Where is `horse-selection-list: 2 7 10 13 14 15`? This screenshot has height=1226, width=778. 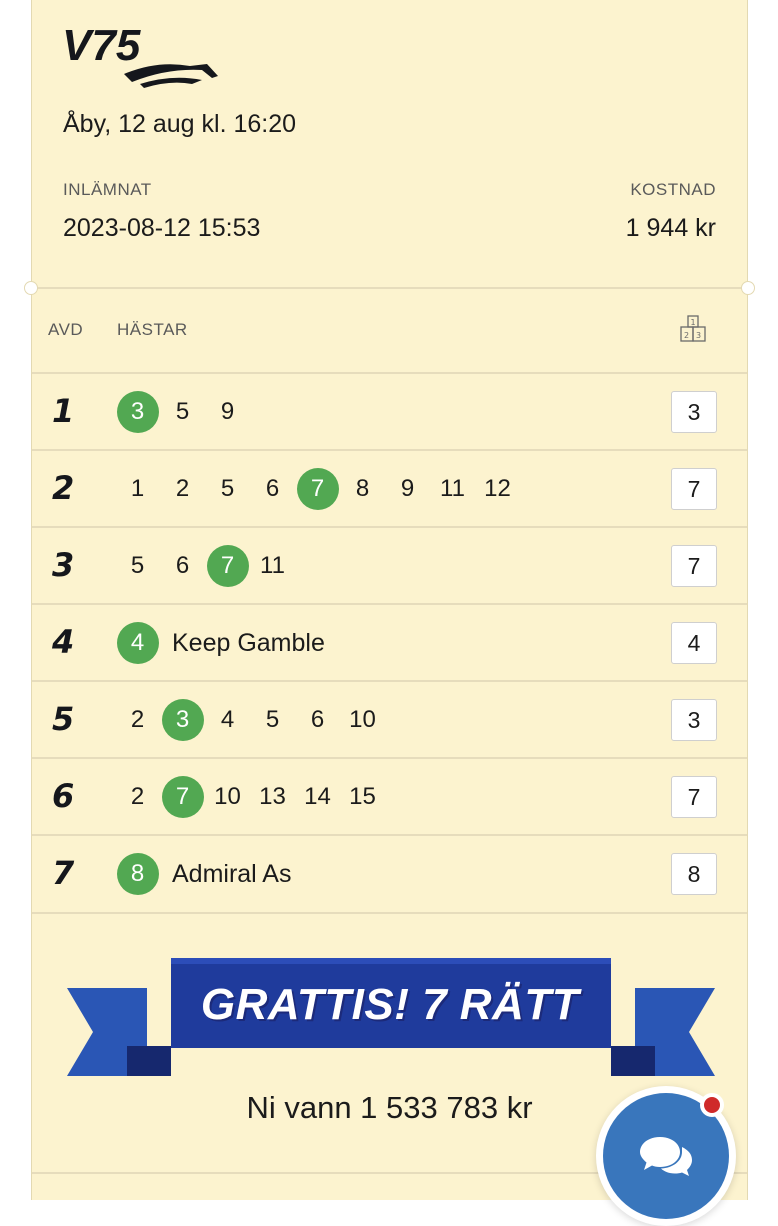 horse-selection-list: 2 7 10 13 14 15 is located at coordinates (250, 797).